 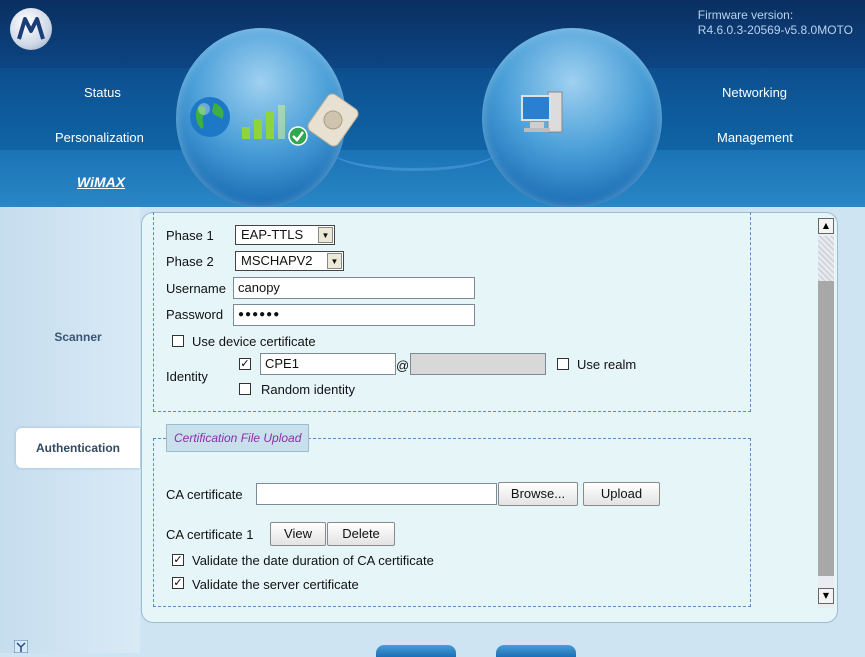 What do you see at coordinates (99, 137) in the screenshot?
I see `nav-personalization: Personalization` at bounding box center [99, 137].